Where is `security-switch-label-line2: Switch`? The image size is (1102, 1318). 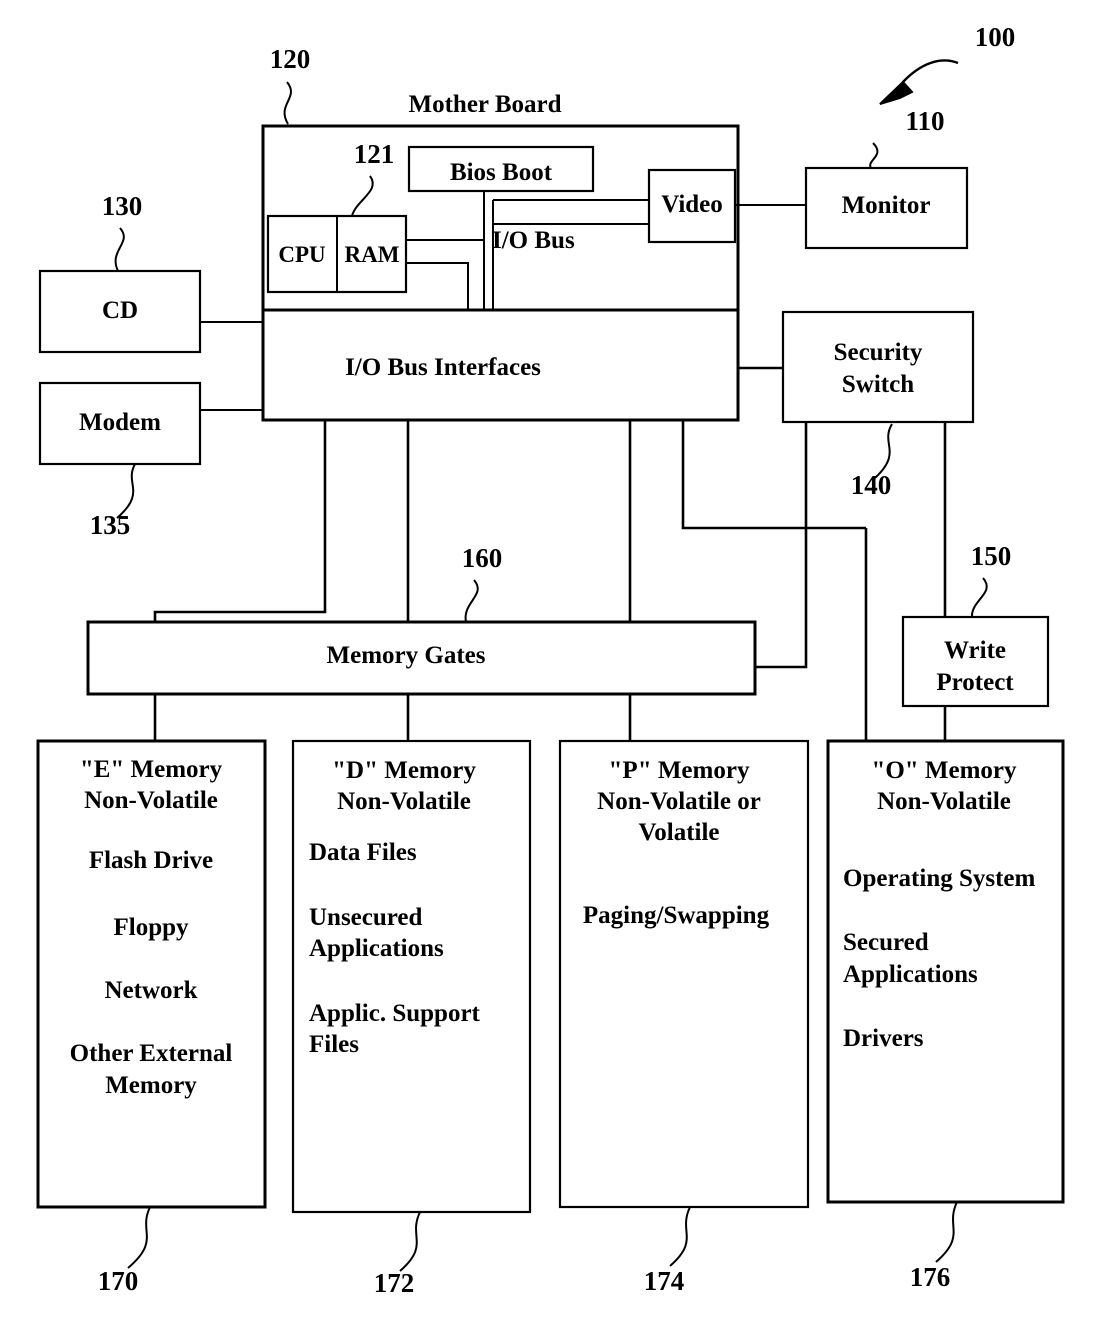 security-switch-label-line2: Switch is located at coordinates (878, 384).